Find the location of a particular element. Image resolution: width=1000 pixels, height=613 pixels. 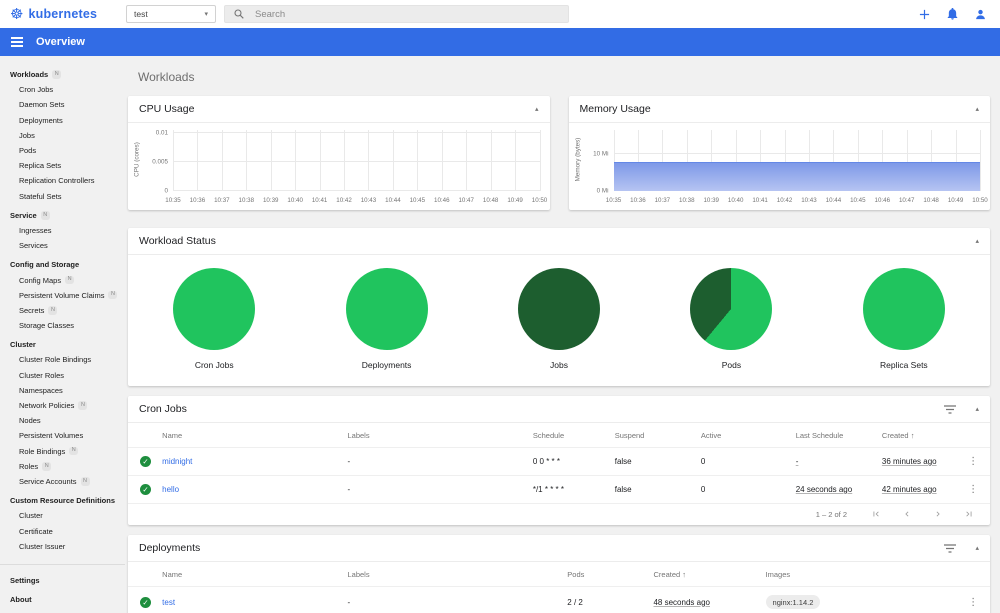

pie-chart-replica-sets is located at coordinates (903, 309).